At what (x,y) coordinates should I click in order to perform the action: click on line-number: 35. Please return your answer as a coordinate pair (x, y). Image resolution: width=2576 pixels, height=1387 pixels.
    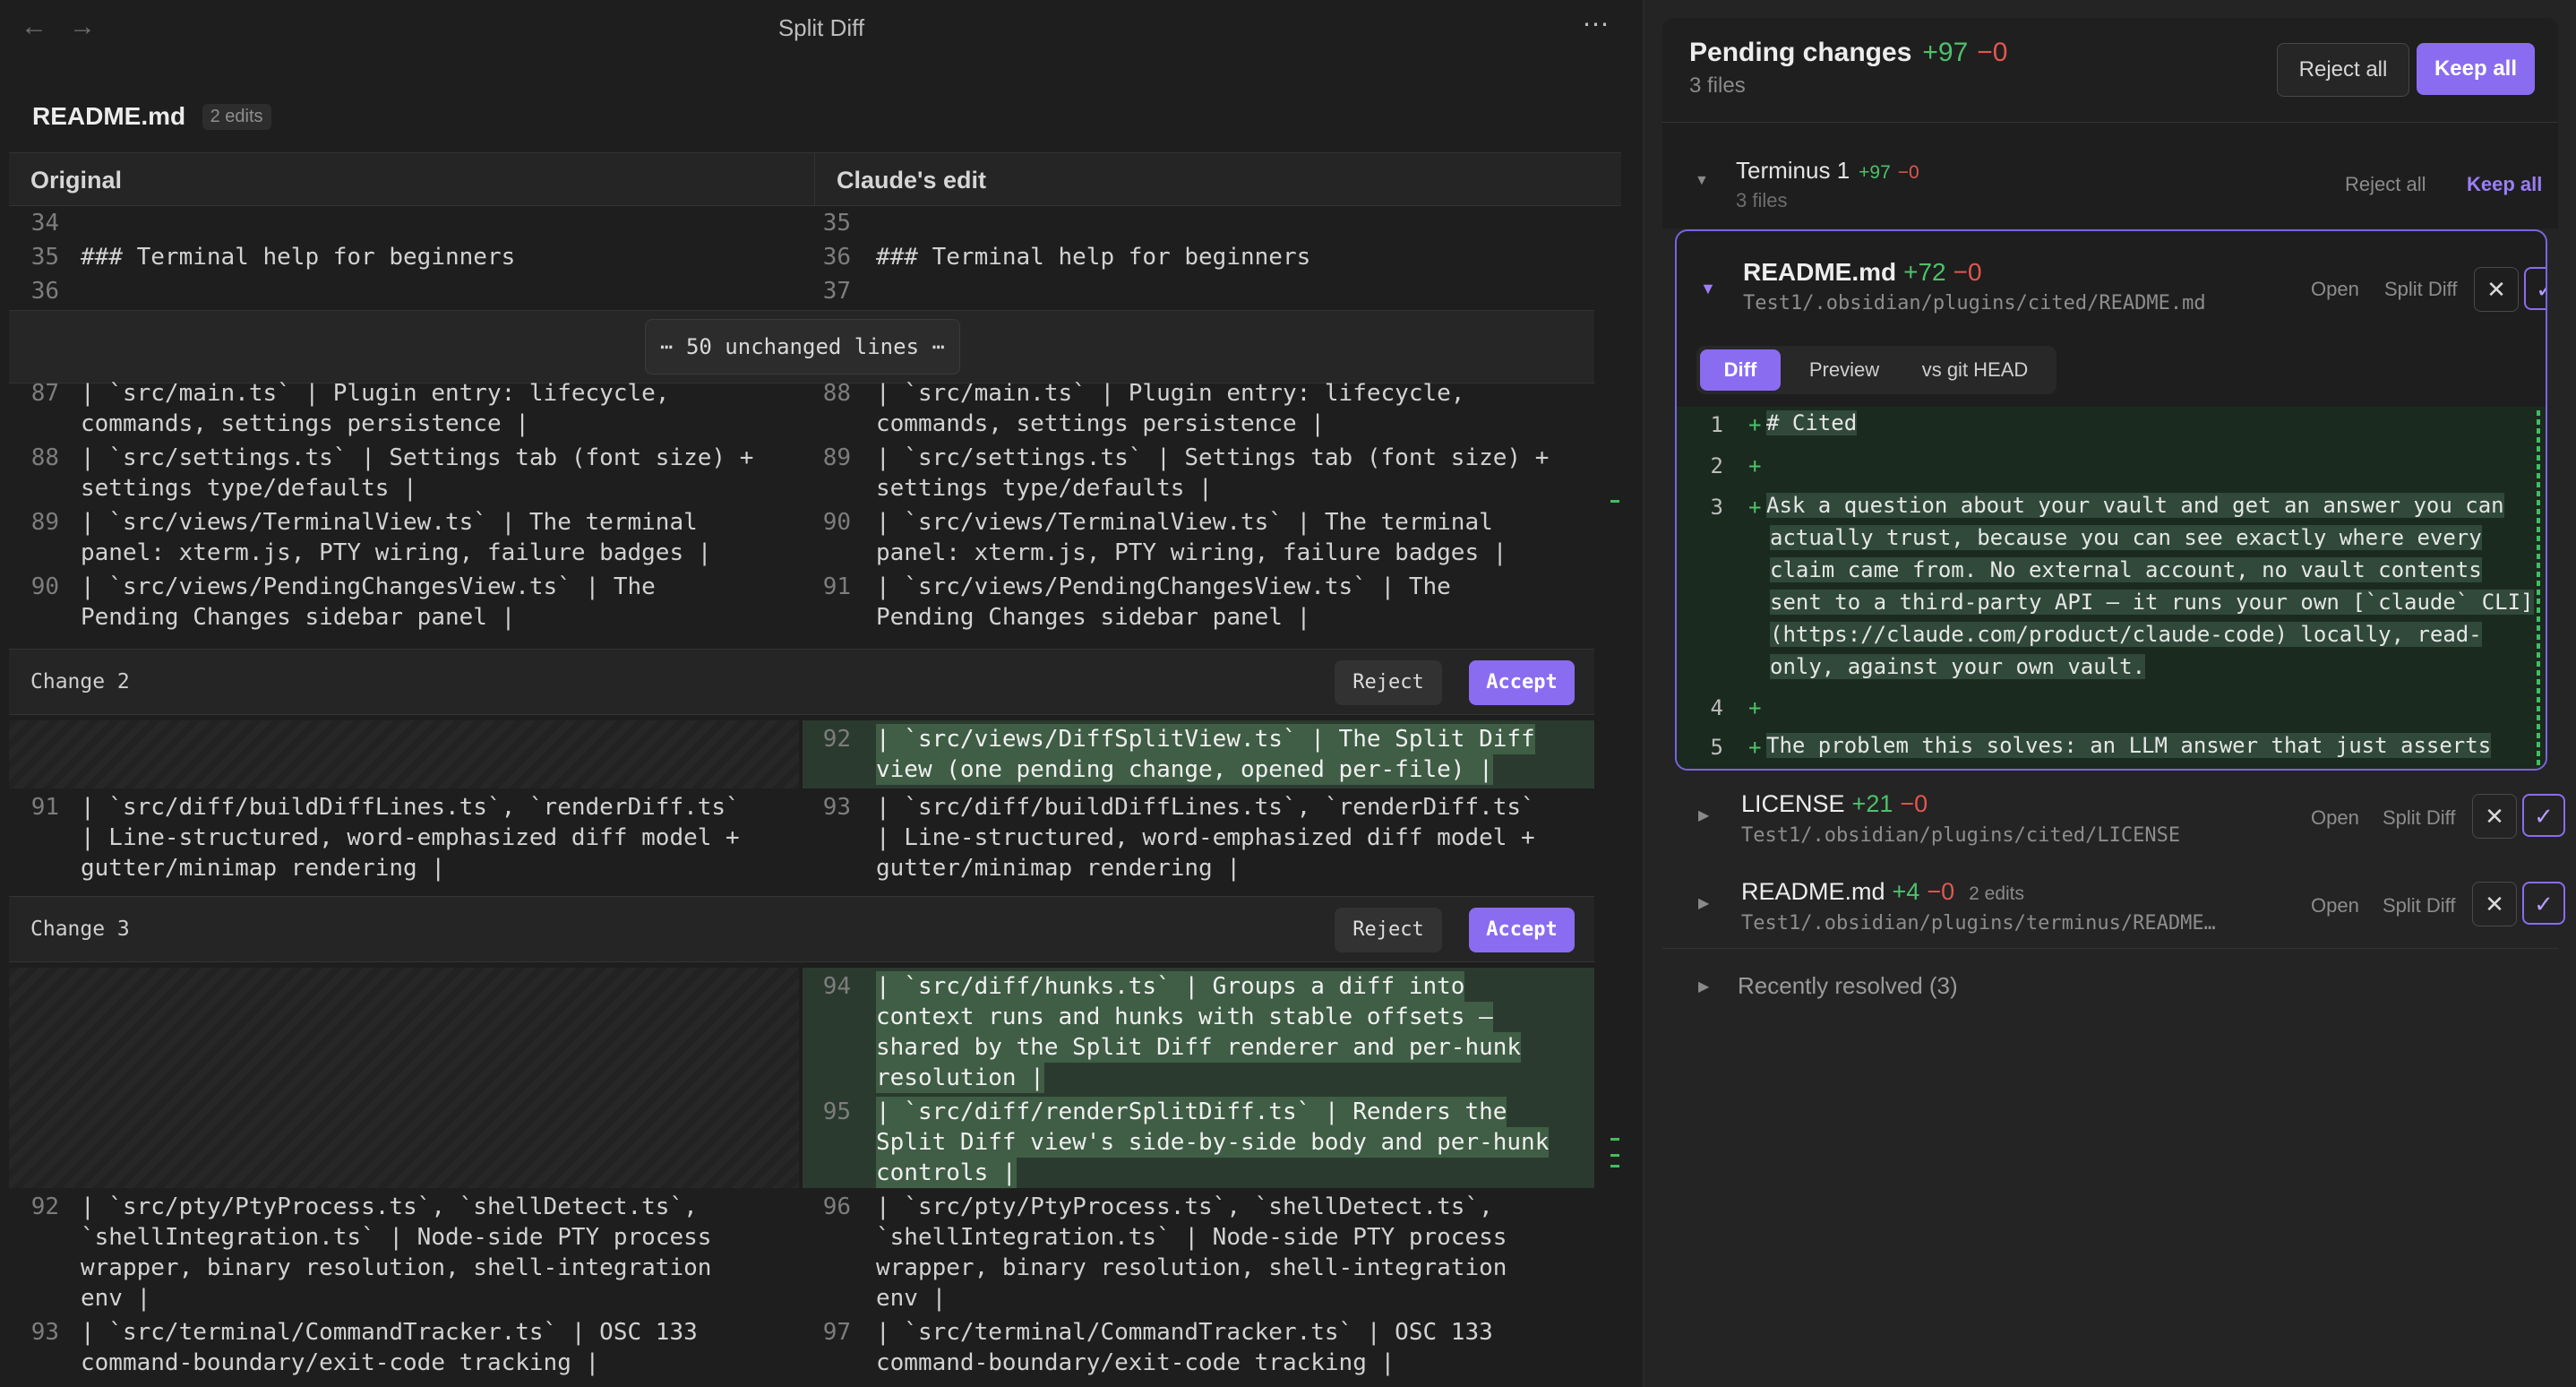
    Looking at the image, I should click on (44, 257).